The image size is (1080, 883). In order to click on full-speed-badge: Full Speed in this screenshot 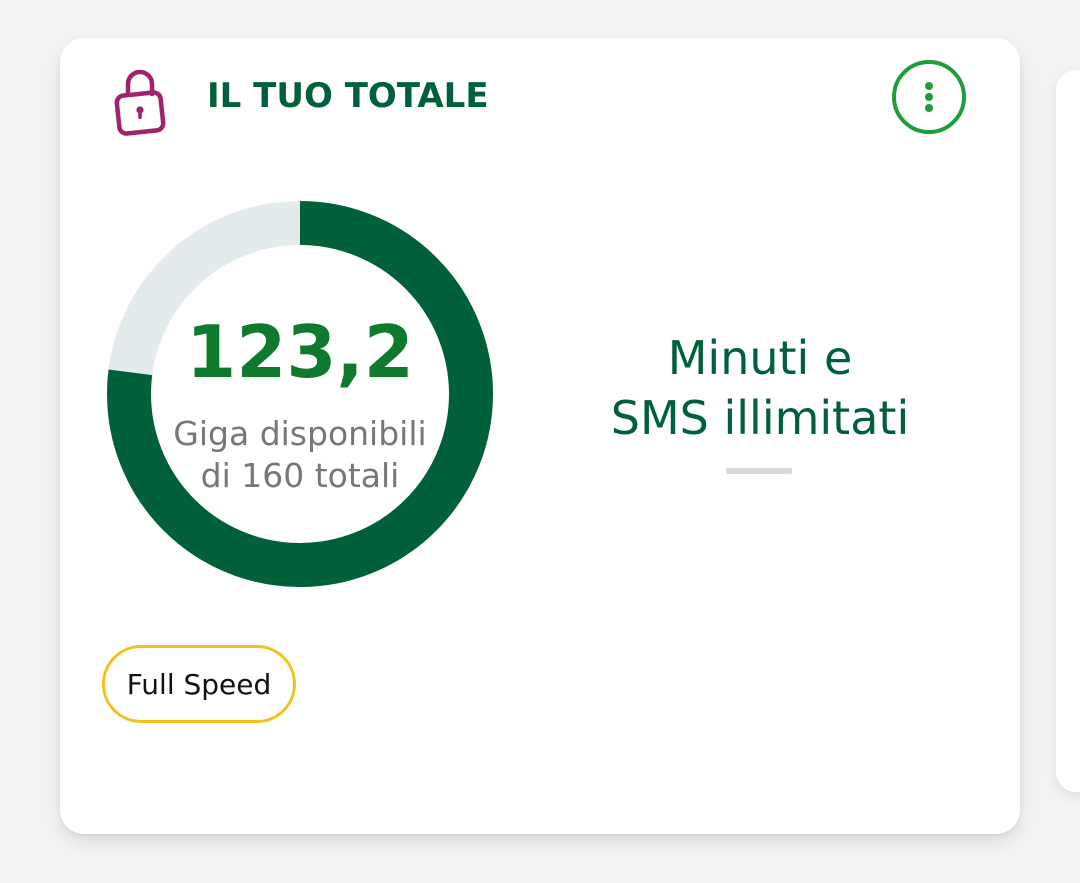, I will do `click(199, 684)`.